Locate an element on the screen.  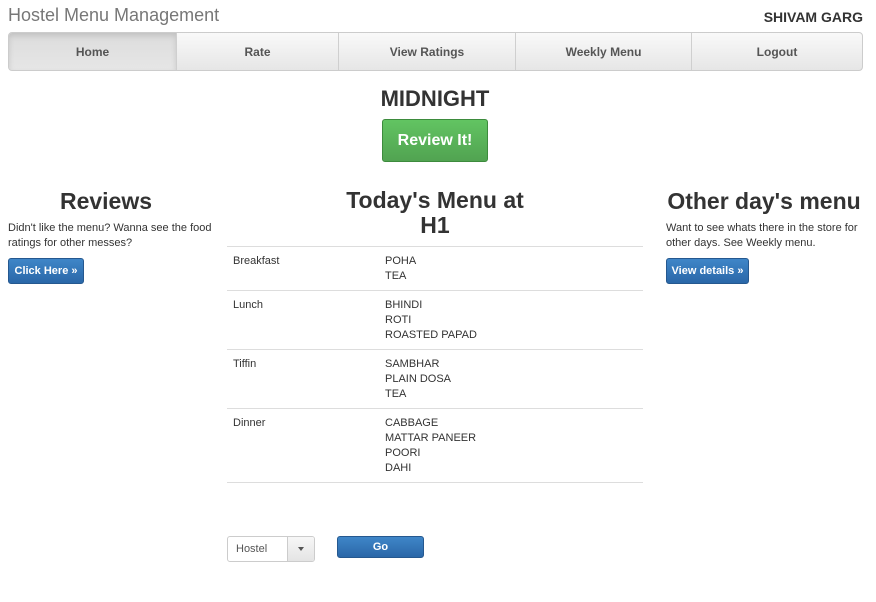
other-days-heading: Other day's menu is located at coordinates (764, 201).